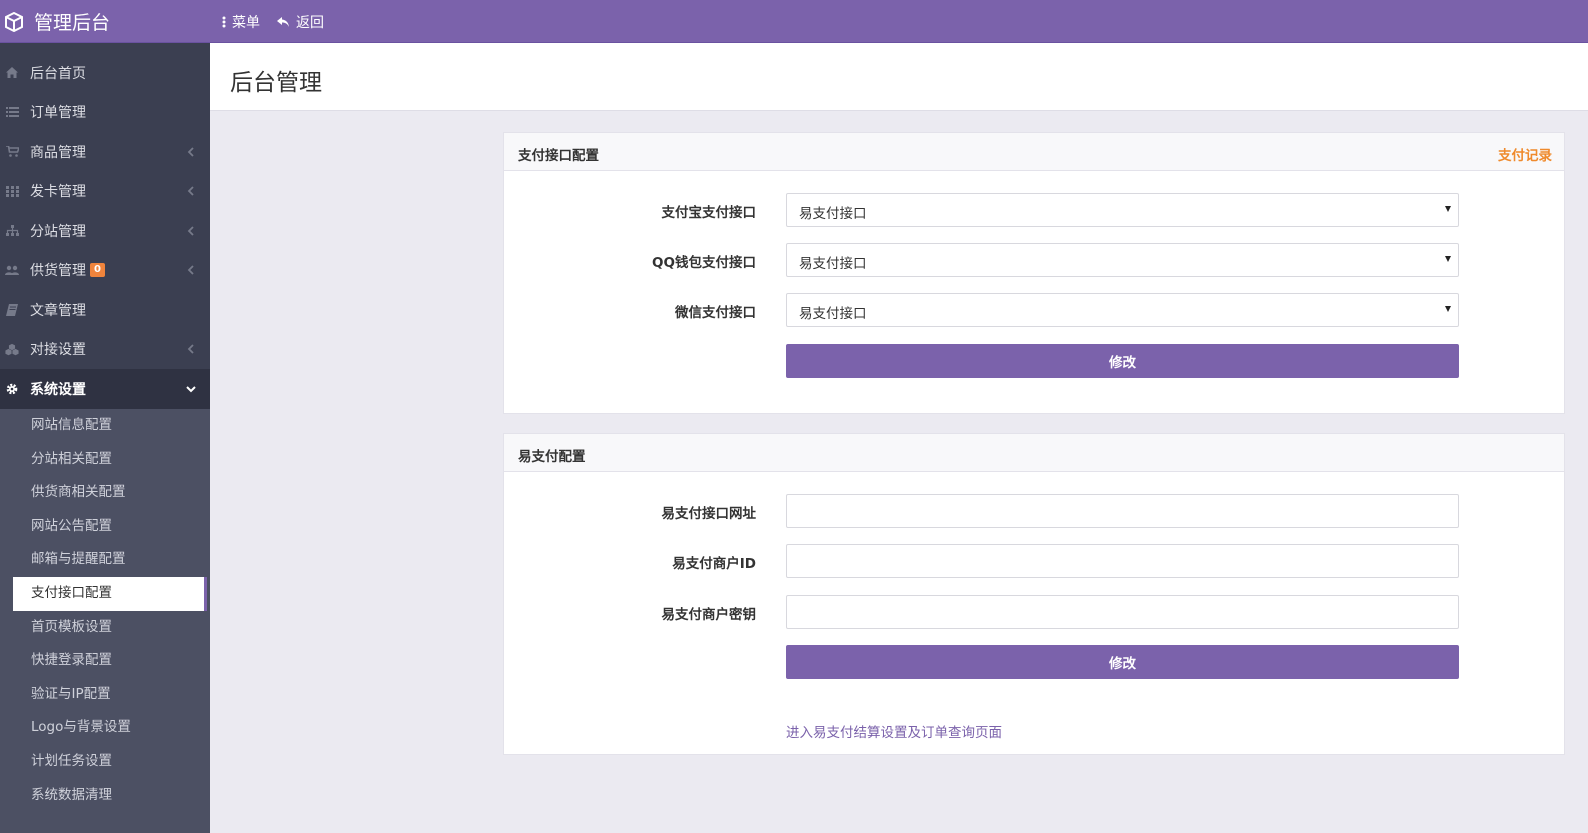 This screenshot has width=1588, height=833. I want to click on sidebar-item-supply: 供货管理 0, so click(105, 271).